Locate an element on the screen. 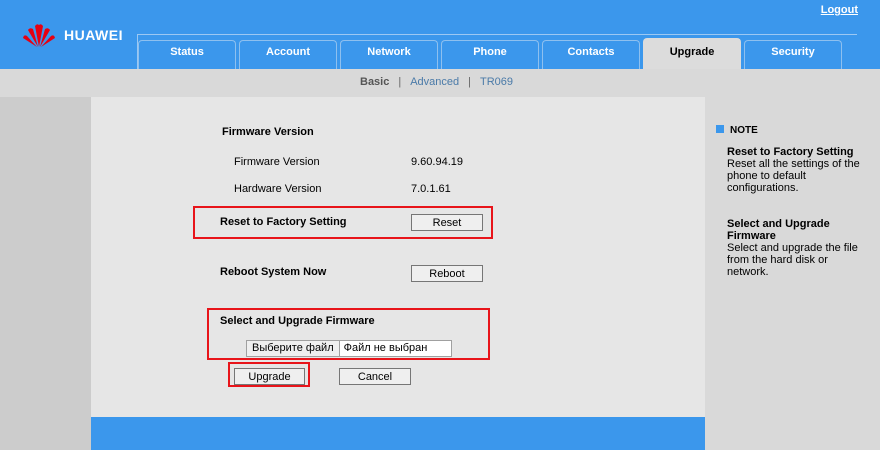 The image size is (880, 450). no-file-text: Файл не выбран is located at coordinates (385, 348).